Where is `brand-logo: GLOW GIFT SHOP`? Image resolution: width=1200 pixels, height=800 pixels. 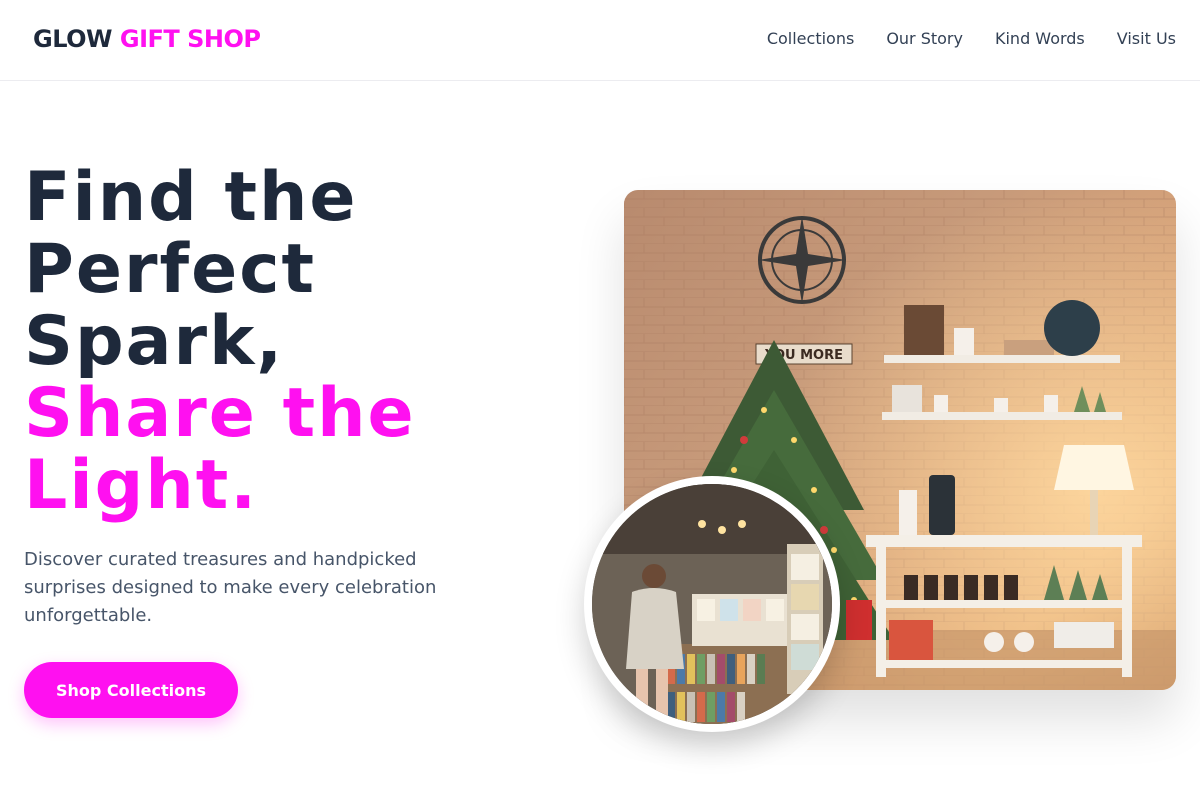
brand-logo: GLOW GIFT SHOP is located at coordinates (147, 39).